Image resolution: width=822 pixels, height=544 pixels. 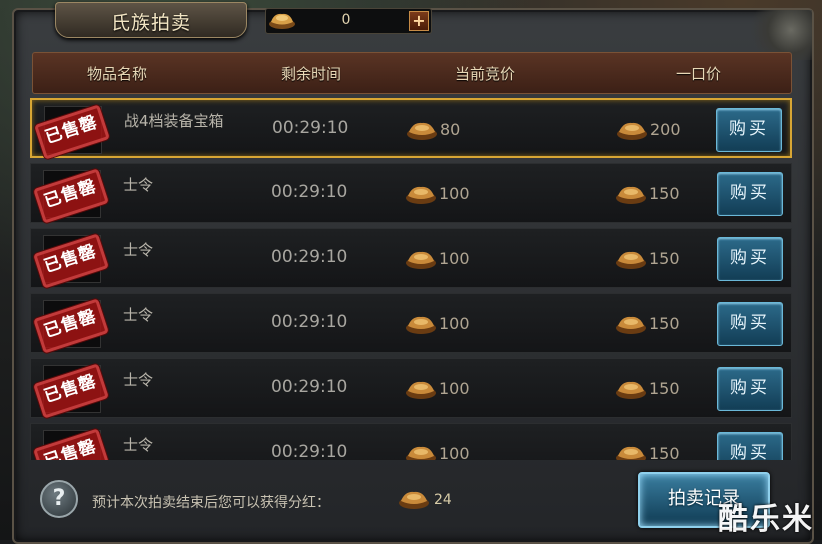 What do you see at coordinates (117, 74) in the screenshot?
I see `column-header-name: 物品名称` at bounding box center [117, 74].